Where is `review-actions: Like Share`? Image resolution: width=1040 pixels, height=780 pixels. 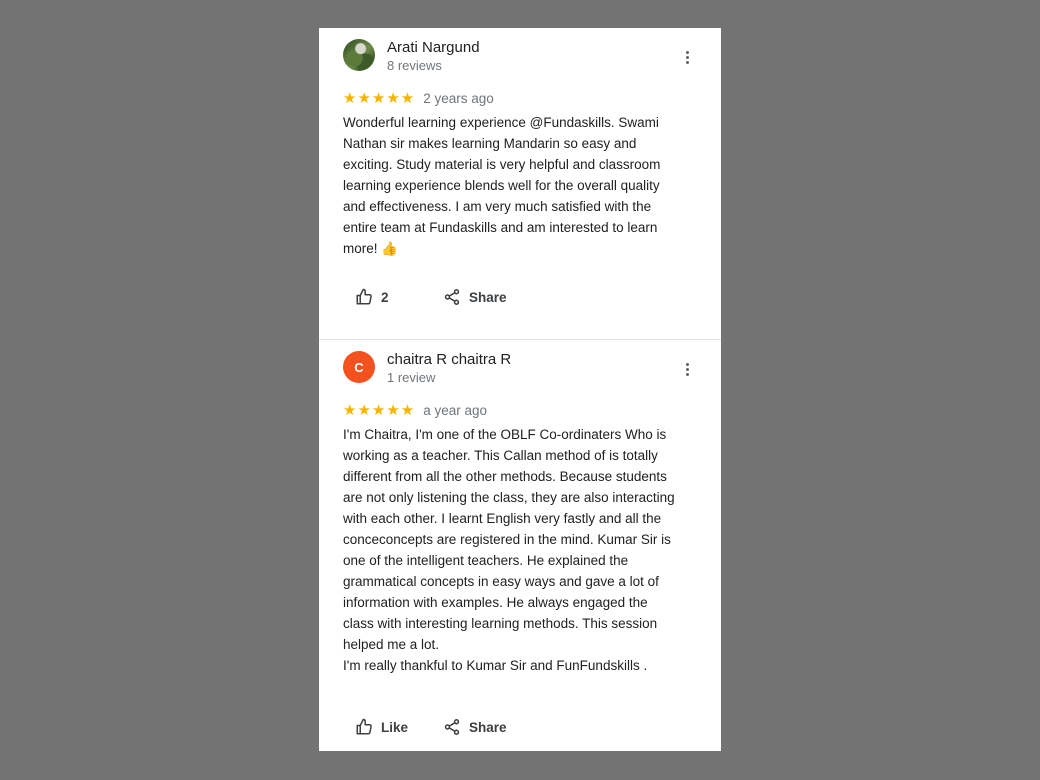
review-actions: Like Share is located at coordinates (425, 727).